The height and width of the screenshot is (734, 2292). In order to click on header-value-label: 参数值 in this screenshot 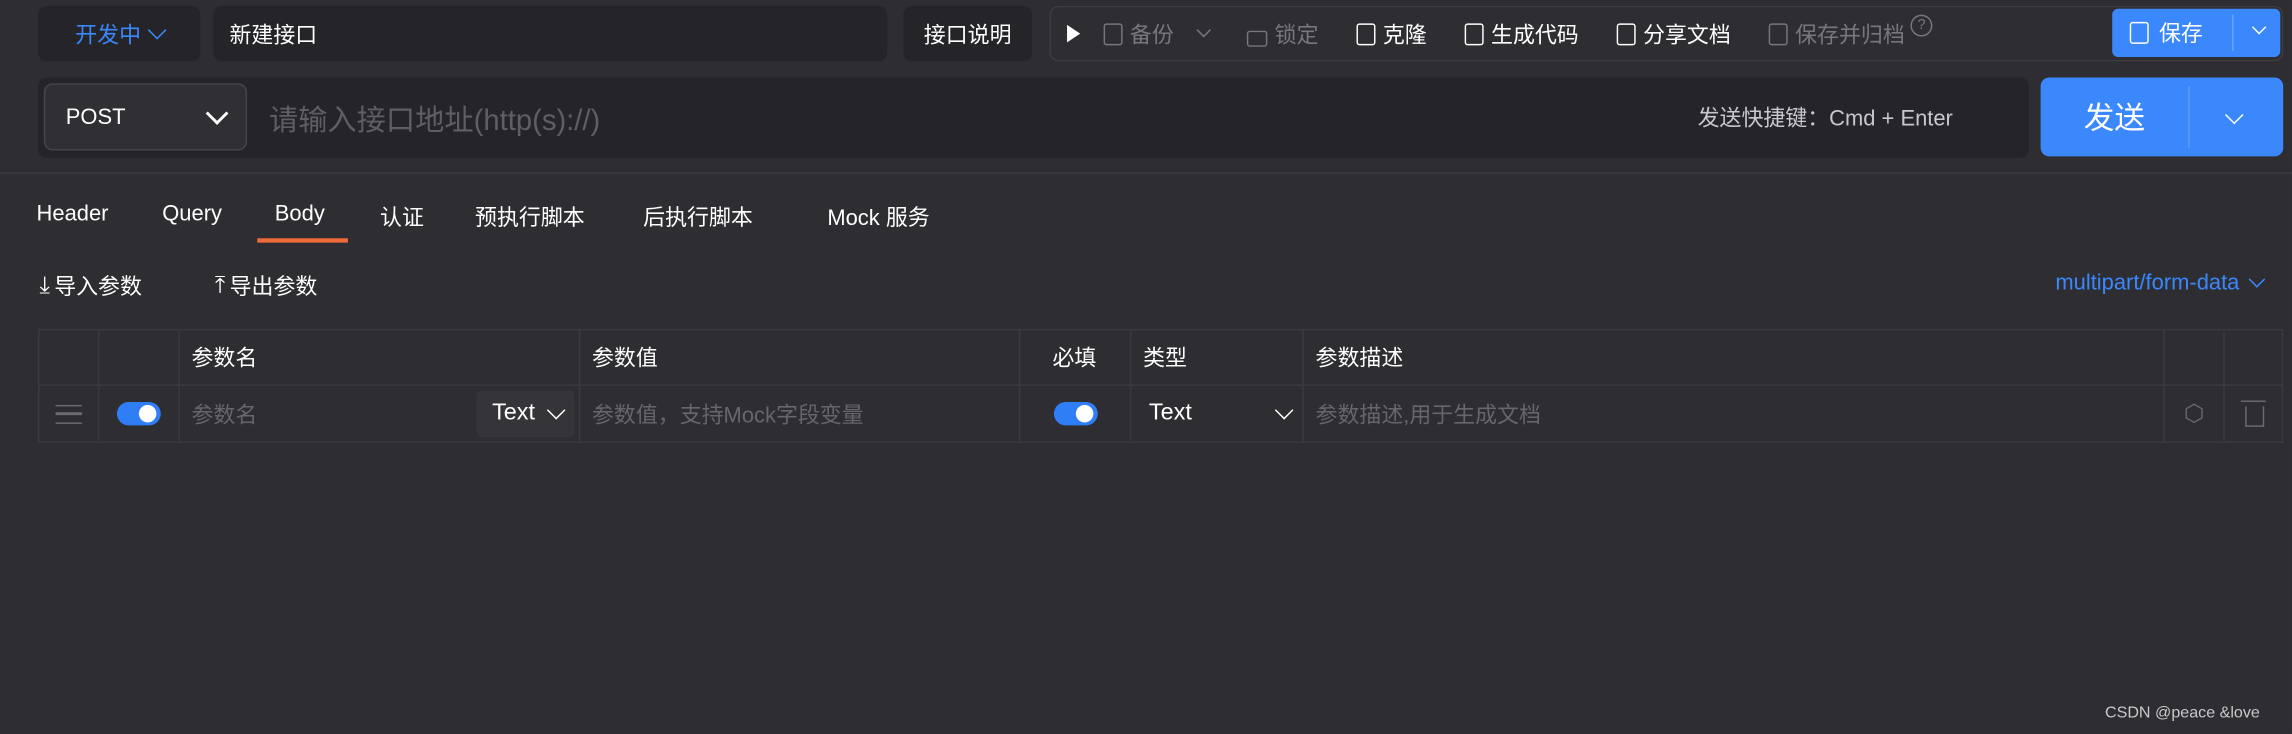, I will do `click(625, 359)`.